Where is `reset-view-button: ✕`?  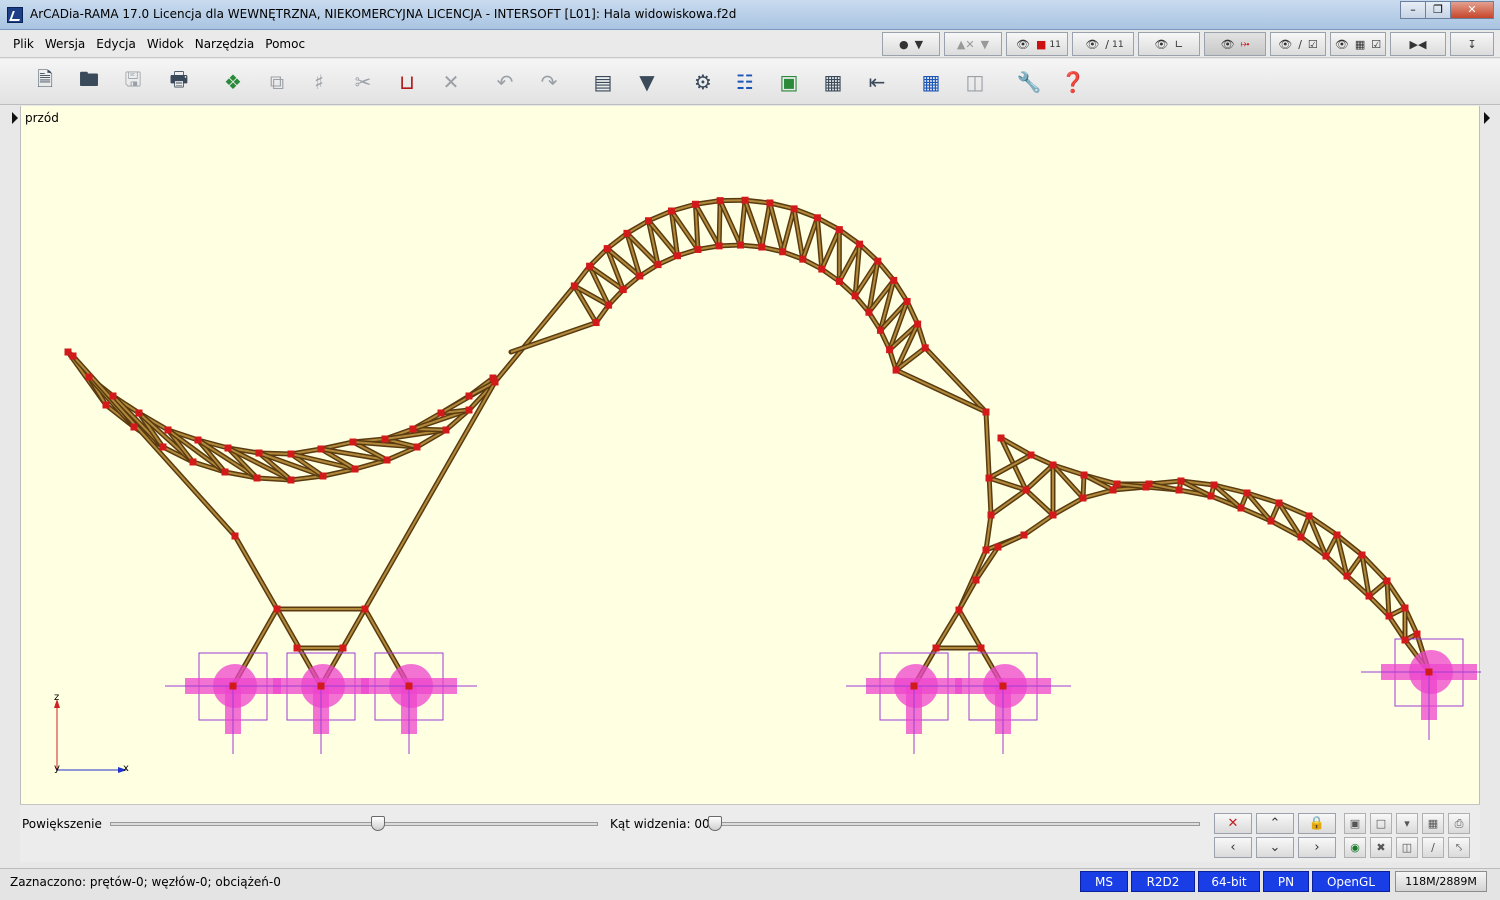
reset-view-button: ✕ is located at coordinates (1233, 823).